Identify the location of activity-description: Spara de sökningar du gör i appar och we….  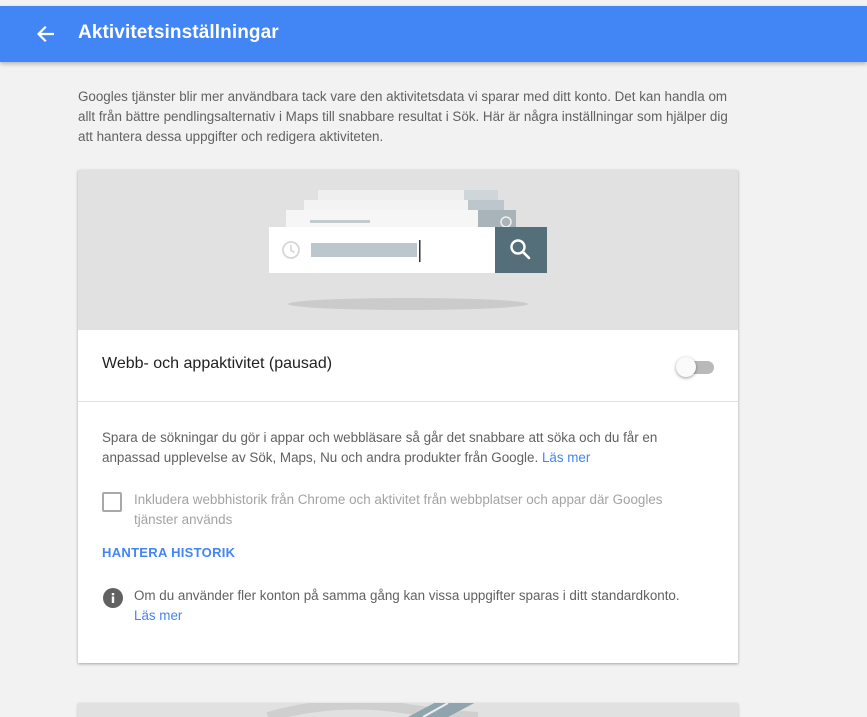
(382, 448).